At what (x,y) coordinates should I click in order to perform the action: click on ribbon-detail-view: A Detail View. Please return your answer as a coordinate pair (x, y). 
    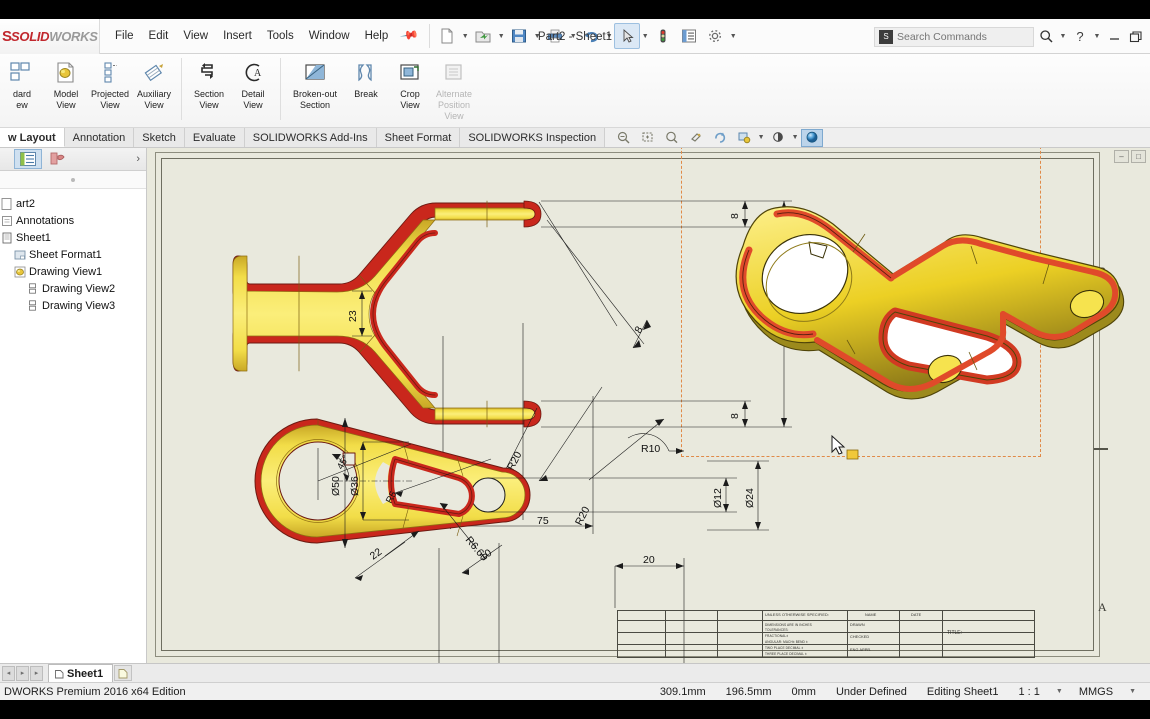
    Looking at the image, I should click on (253, 90).